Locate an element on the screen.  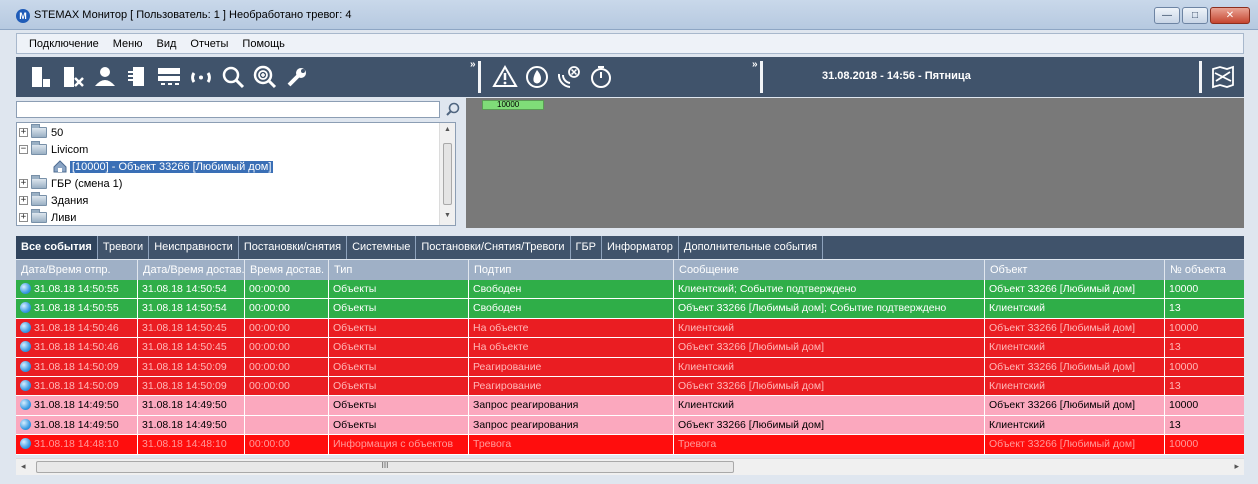
tree-item-livicom: − Livicom is located at coordinates (53, 149).